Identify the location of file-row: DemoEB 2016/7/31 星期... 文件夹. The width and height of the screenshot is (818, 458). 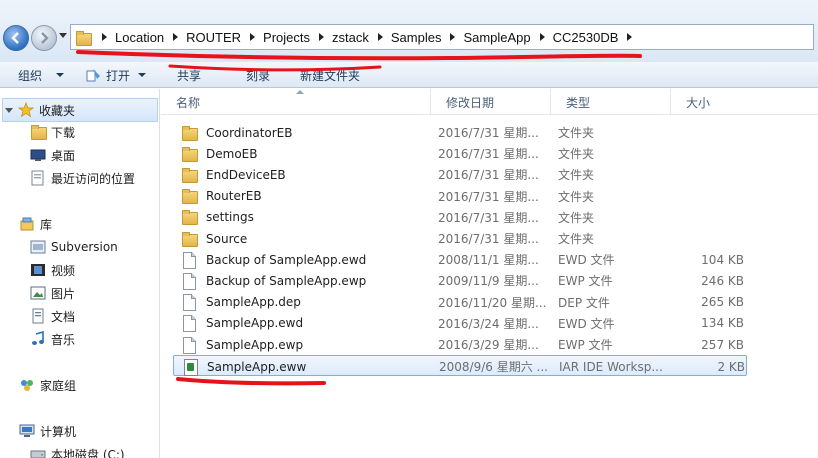
(460, 153).